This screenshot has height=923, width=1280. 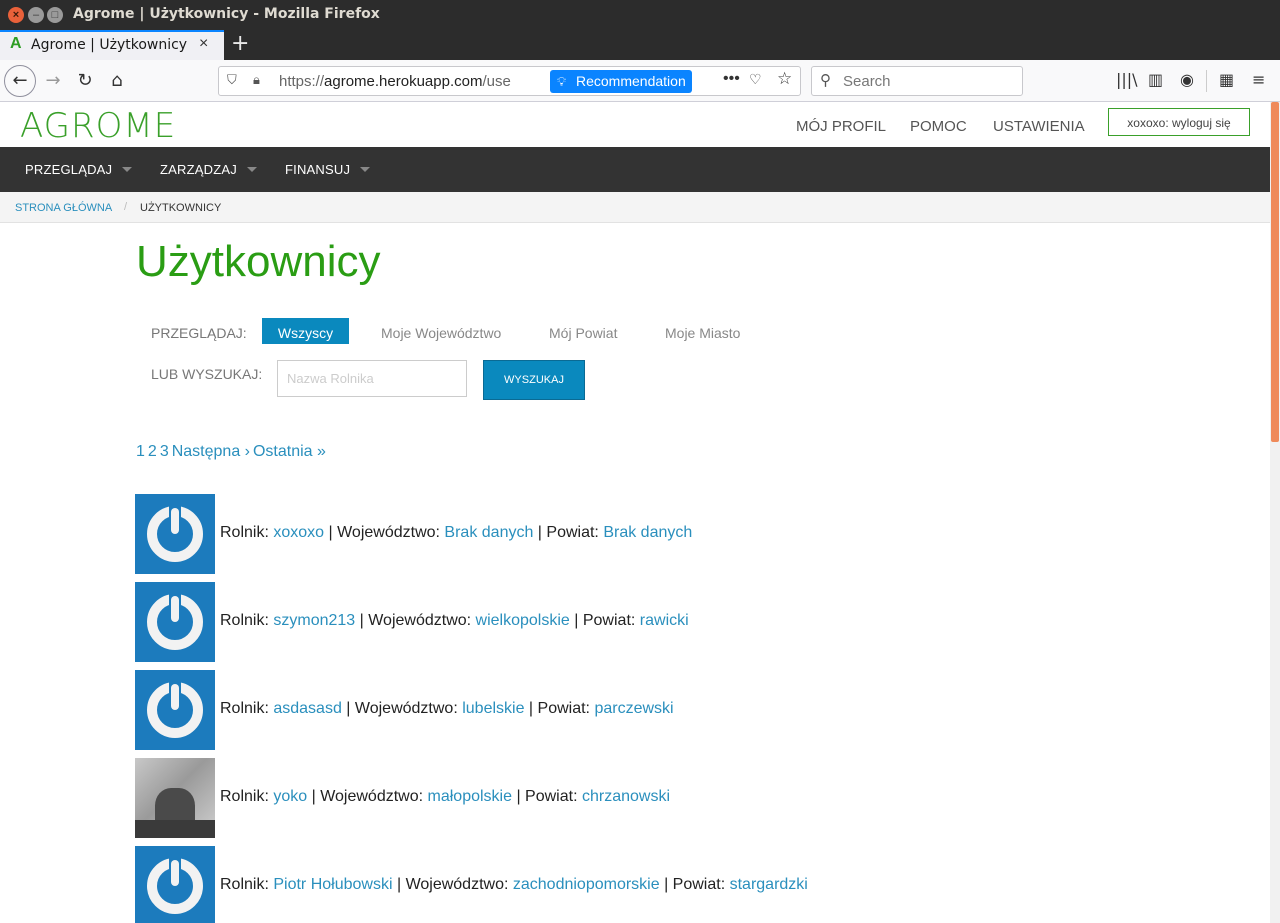 I want to click on nav-finance: FINANSUJ, so click(x=328, y=169).